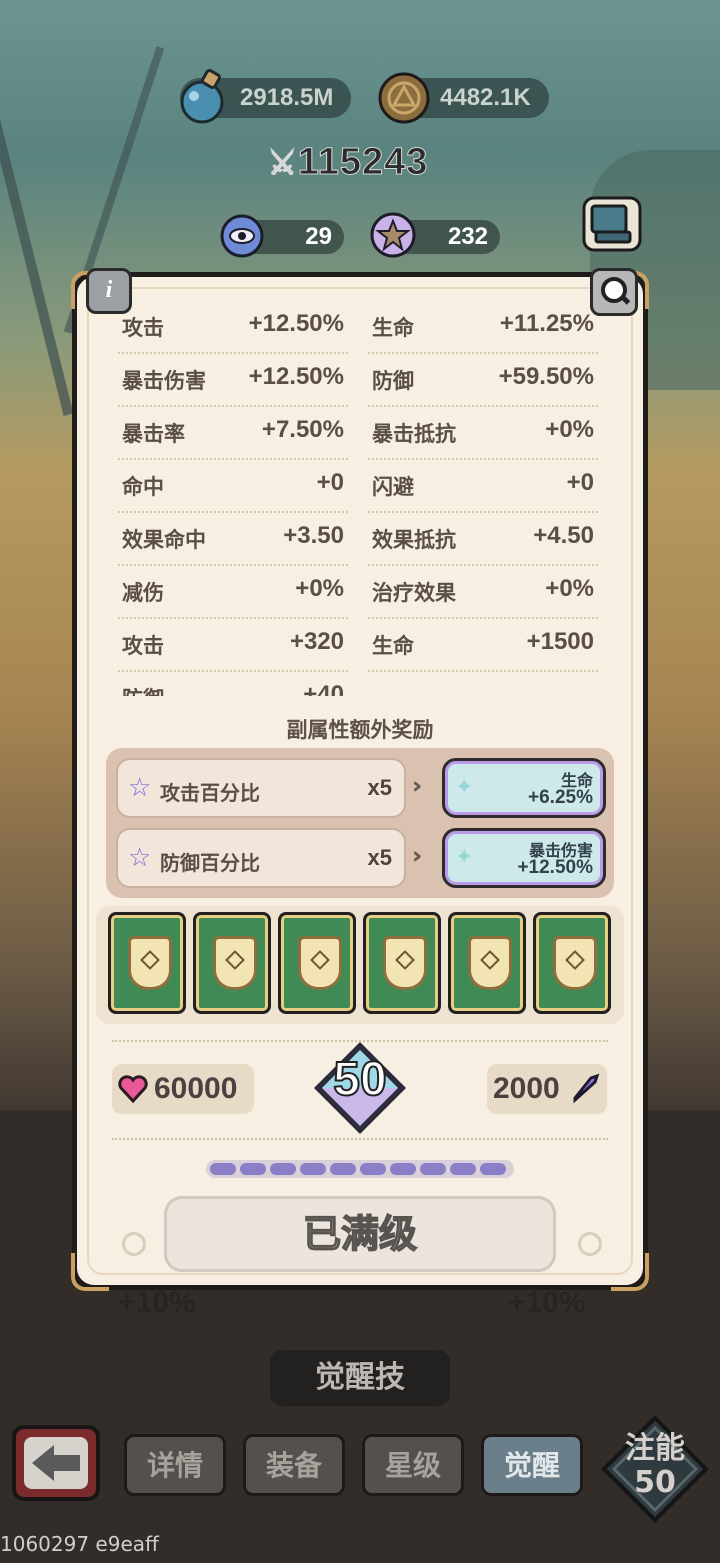 This screenshot has height=1563, width=720. I want to click on eye-token-count: 29, so click(318, 236).